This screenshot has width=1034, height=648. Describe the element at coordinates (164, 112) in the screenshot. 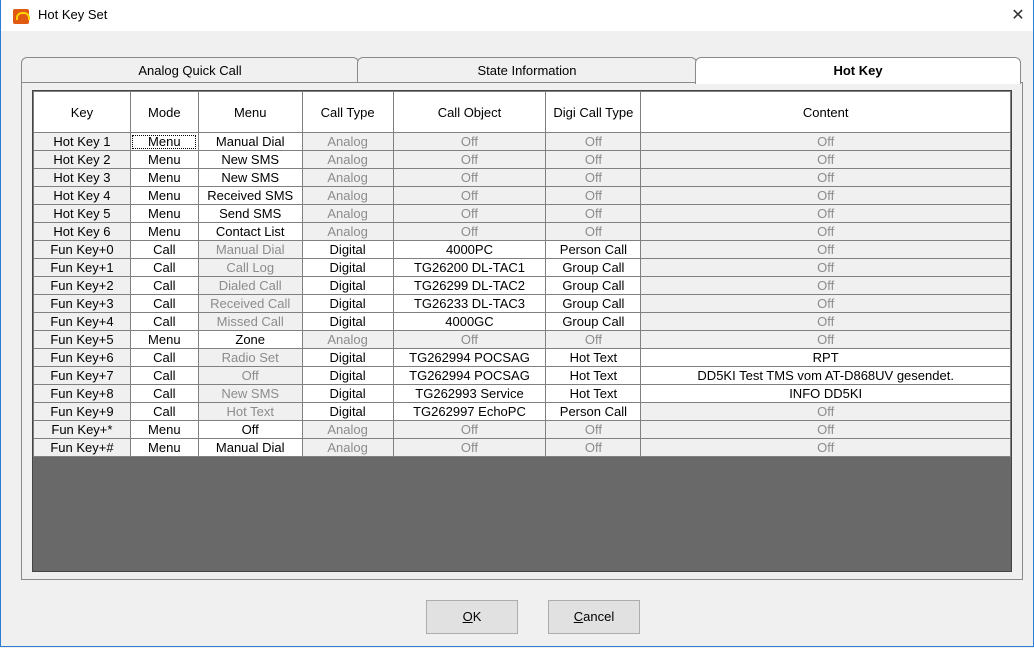

I see `column-header-mode: Mode` at that location.